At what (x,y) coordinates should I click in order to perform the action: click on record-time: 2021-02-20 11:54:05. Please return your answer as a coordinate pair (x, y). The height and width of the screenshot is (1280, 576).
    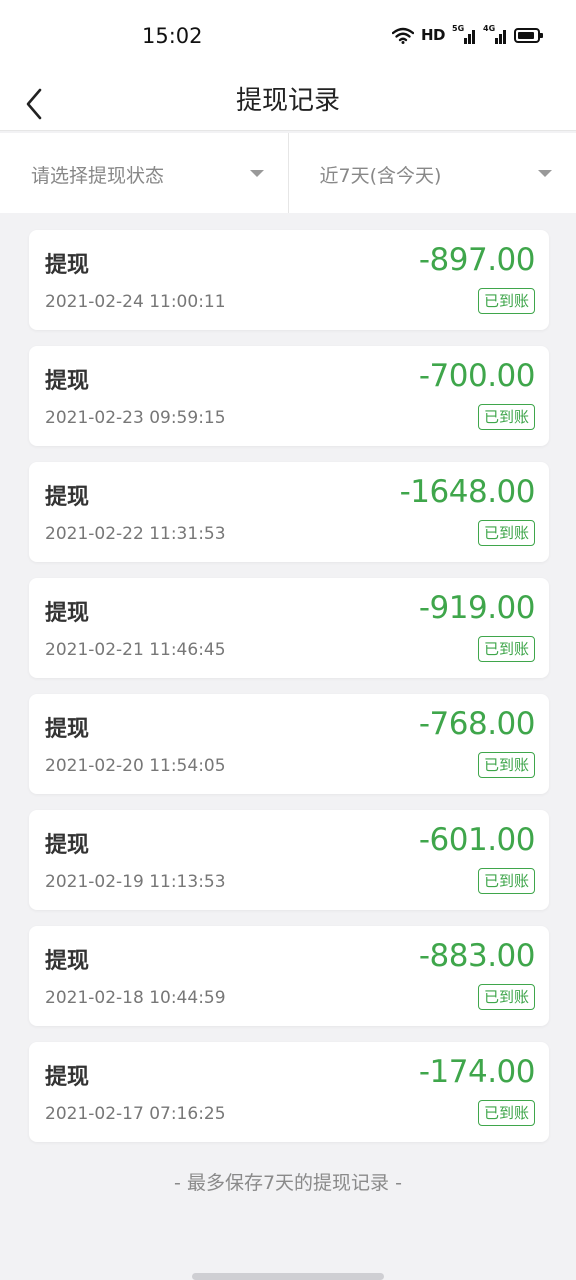
    Looking at the image, I should click on (135, 766).